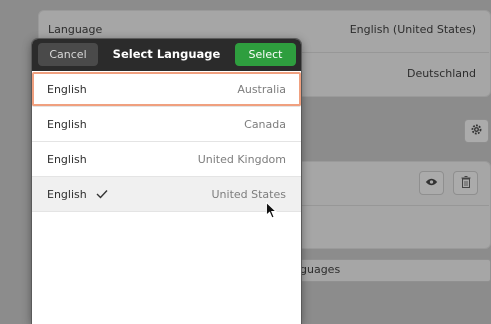 The image size is (491, 324). Describe the element at coordinates (249, 194) in the screenshot. I see `region-name: United States` at that location.